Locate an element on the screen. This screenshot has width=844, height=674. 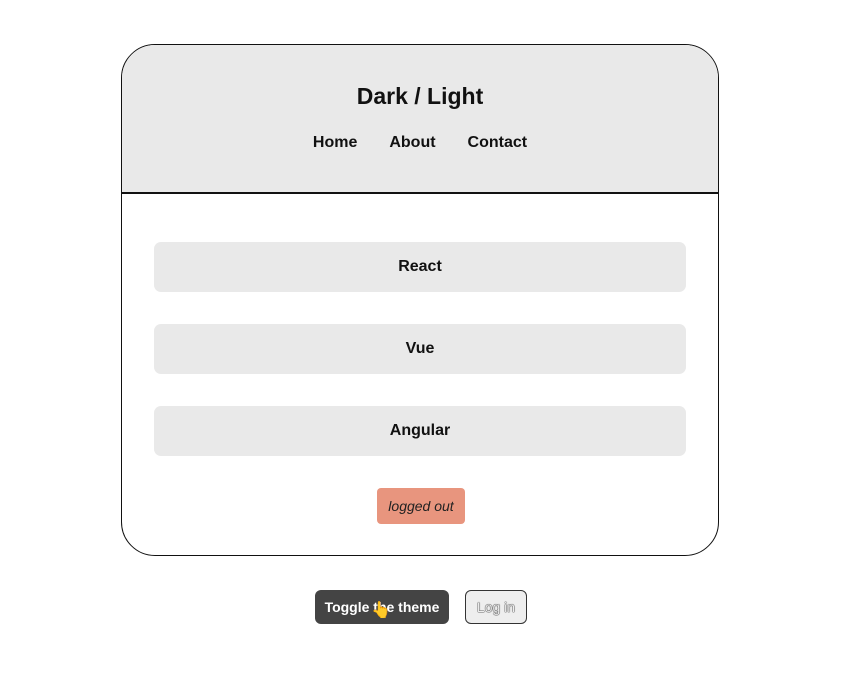
framework-react: React is located at coordinates (420, 267).